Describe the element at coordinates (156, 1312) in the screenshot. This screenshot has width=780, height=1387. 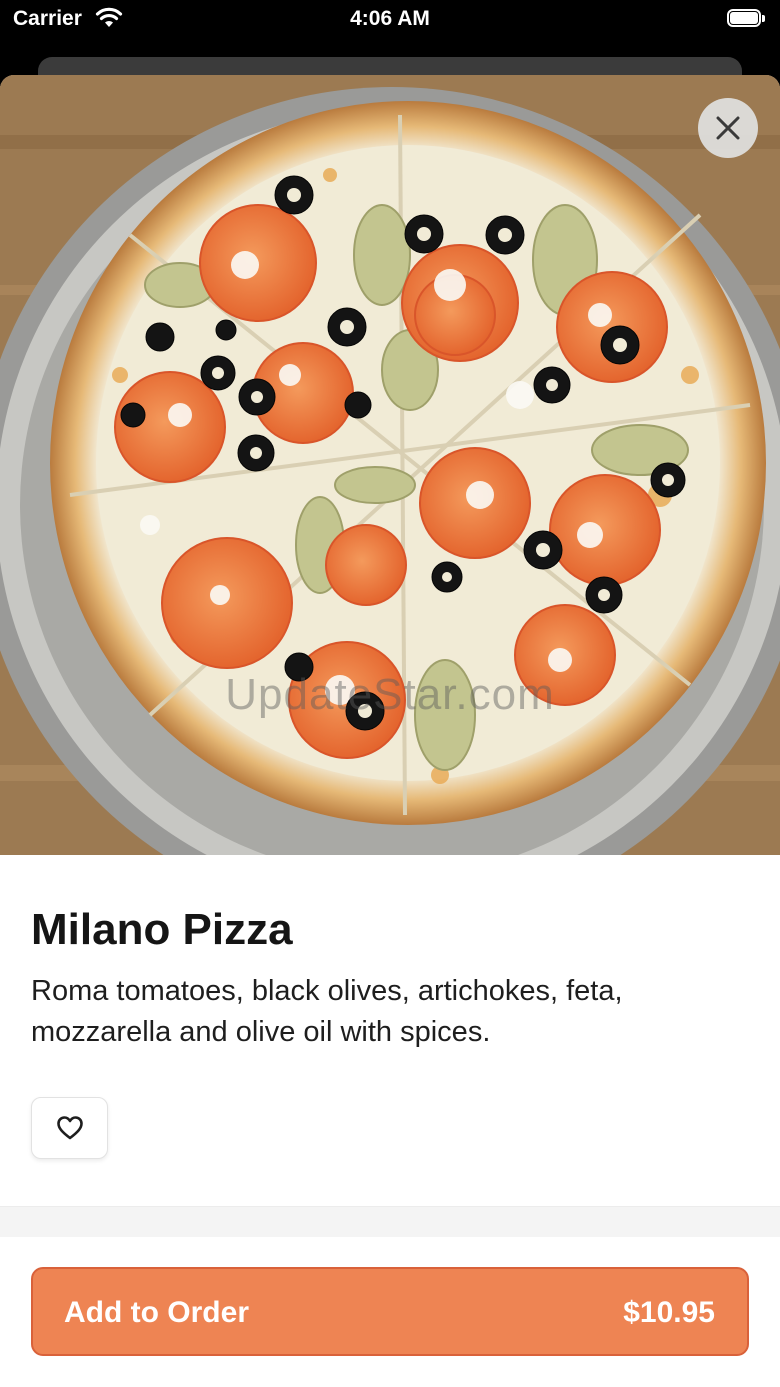
I see `add-to-order-label: Add to Order` at that location.